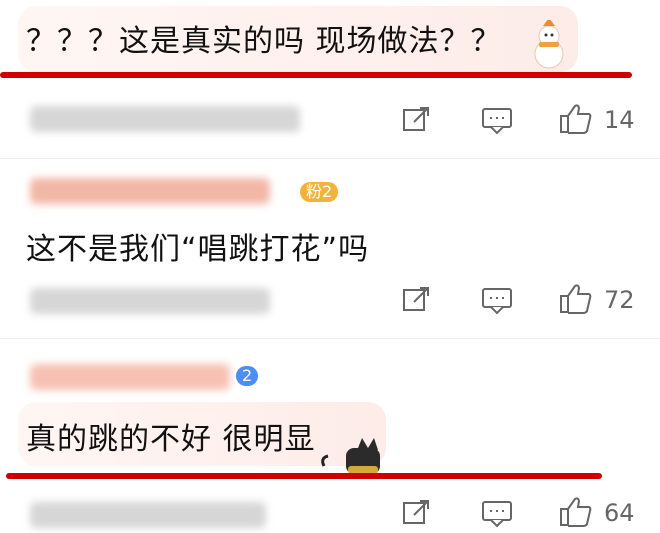 The width and height of the screenshot is (660, 533). I want to click on comment-2-meta-blurred, so click(150, 301).